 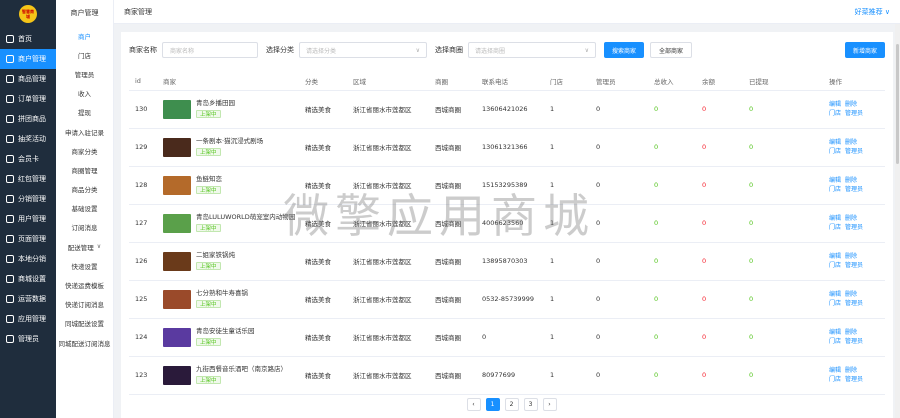 I want to click on sidebar-item: 管理员, so click(x=28, y=339).